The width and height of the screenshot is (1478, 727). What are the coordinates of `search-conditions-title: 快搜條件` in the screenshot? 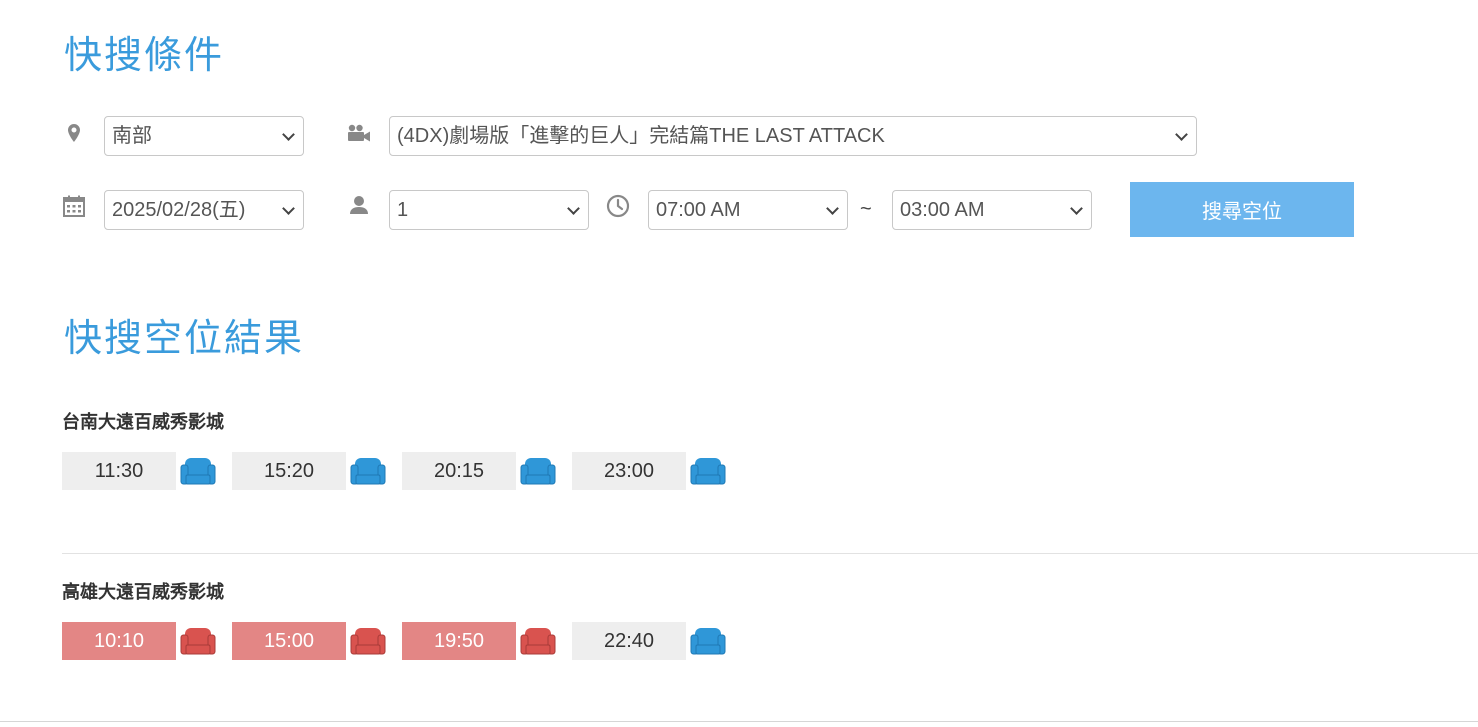 It's located at (144, 55).